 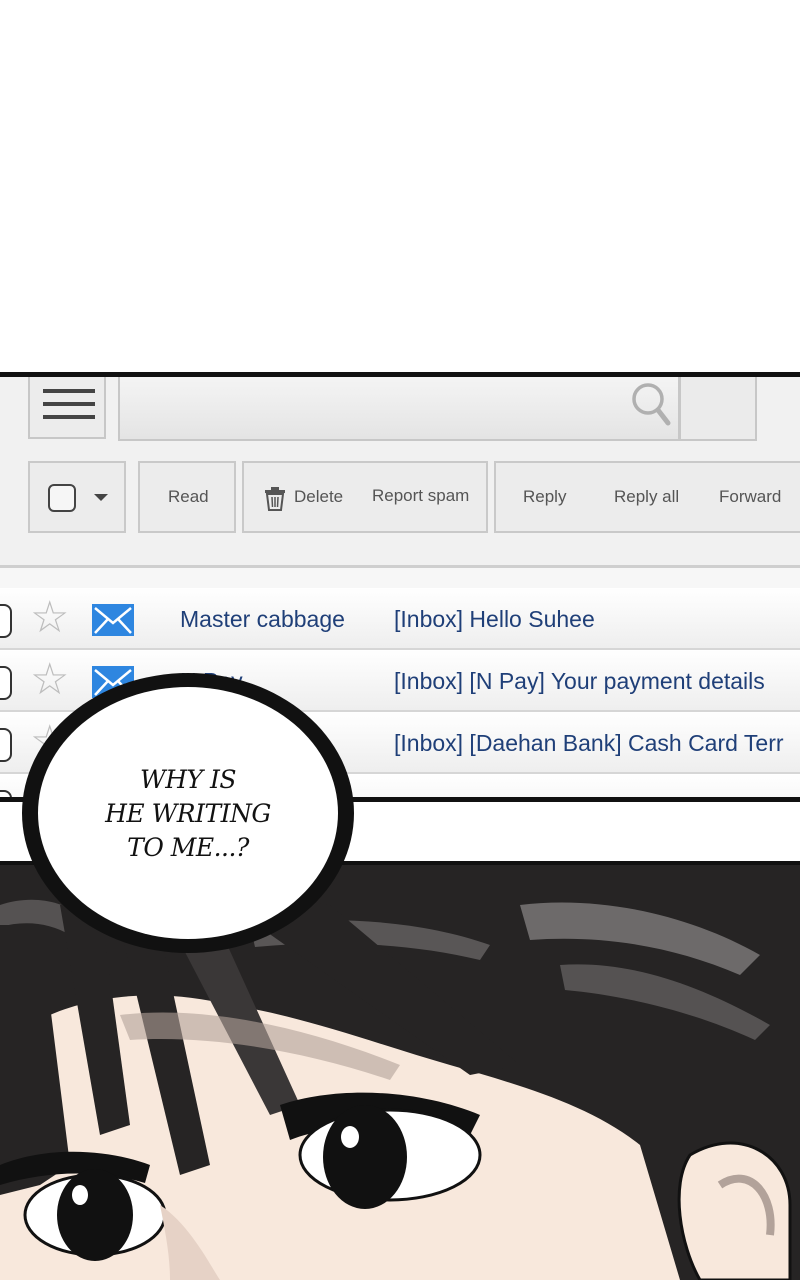 I want to click on email-sender: Master cabbage, so click(x=262, y=619).